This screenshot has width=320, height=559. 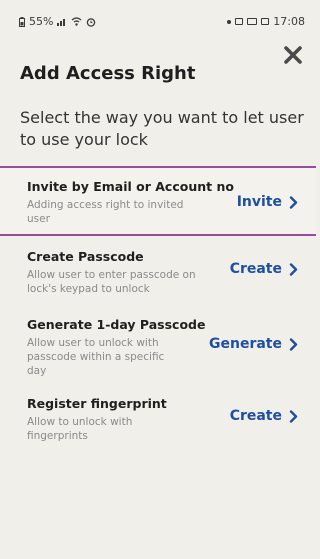 What do you see at coordinates (41, 21) in the screenshot?
I see `battery-percent: 55%` at bounding box center [41, 21].